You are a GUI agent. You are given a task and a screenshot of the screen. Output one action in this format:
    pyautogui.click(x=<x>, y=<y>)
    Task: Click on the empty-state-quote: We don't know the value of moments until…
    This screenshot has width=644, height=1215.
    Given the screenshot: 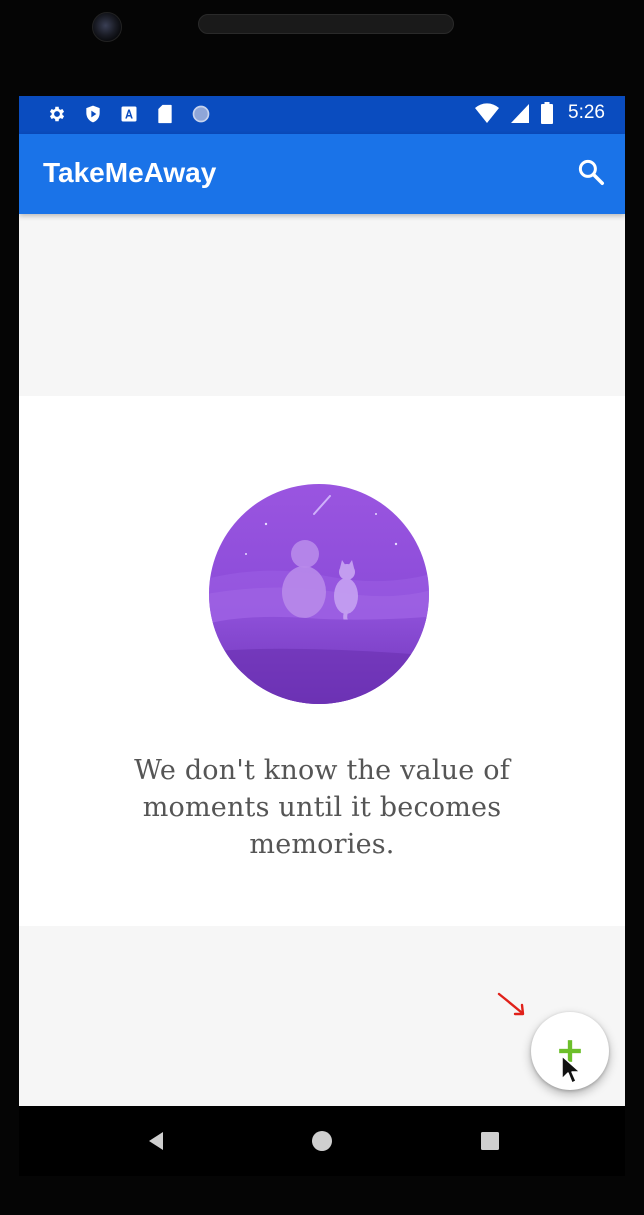 What is the action you would take?
    pyautogui.click(x=322, y=807)
    